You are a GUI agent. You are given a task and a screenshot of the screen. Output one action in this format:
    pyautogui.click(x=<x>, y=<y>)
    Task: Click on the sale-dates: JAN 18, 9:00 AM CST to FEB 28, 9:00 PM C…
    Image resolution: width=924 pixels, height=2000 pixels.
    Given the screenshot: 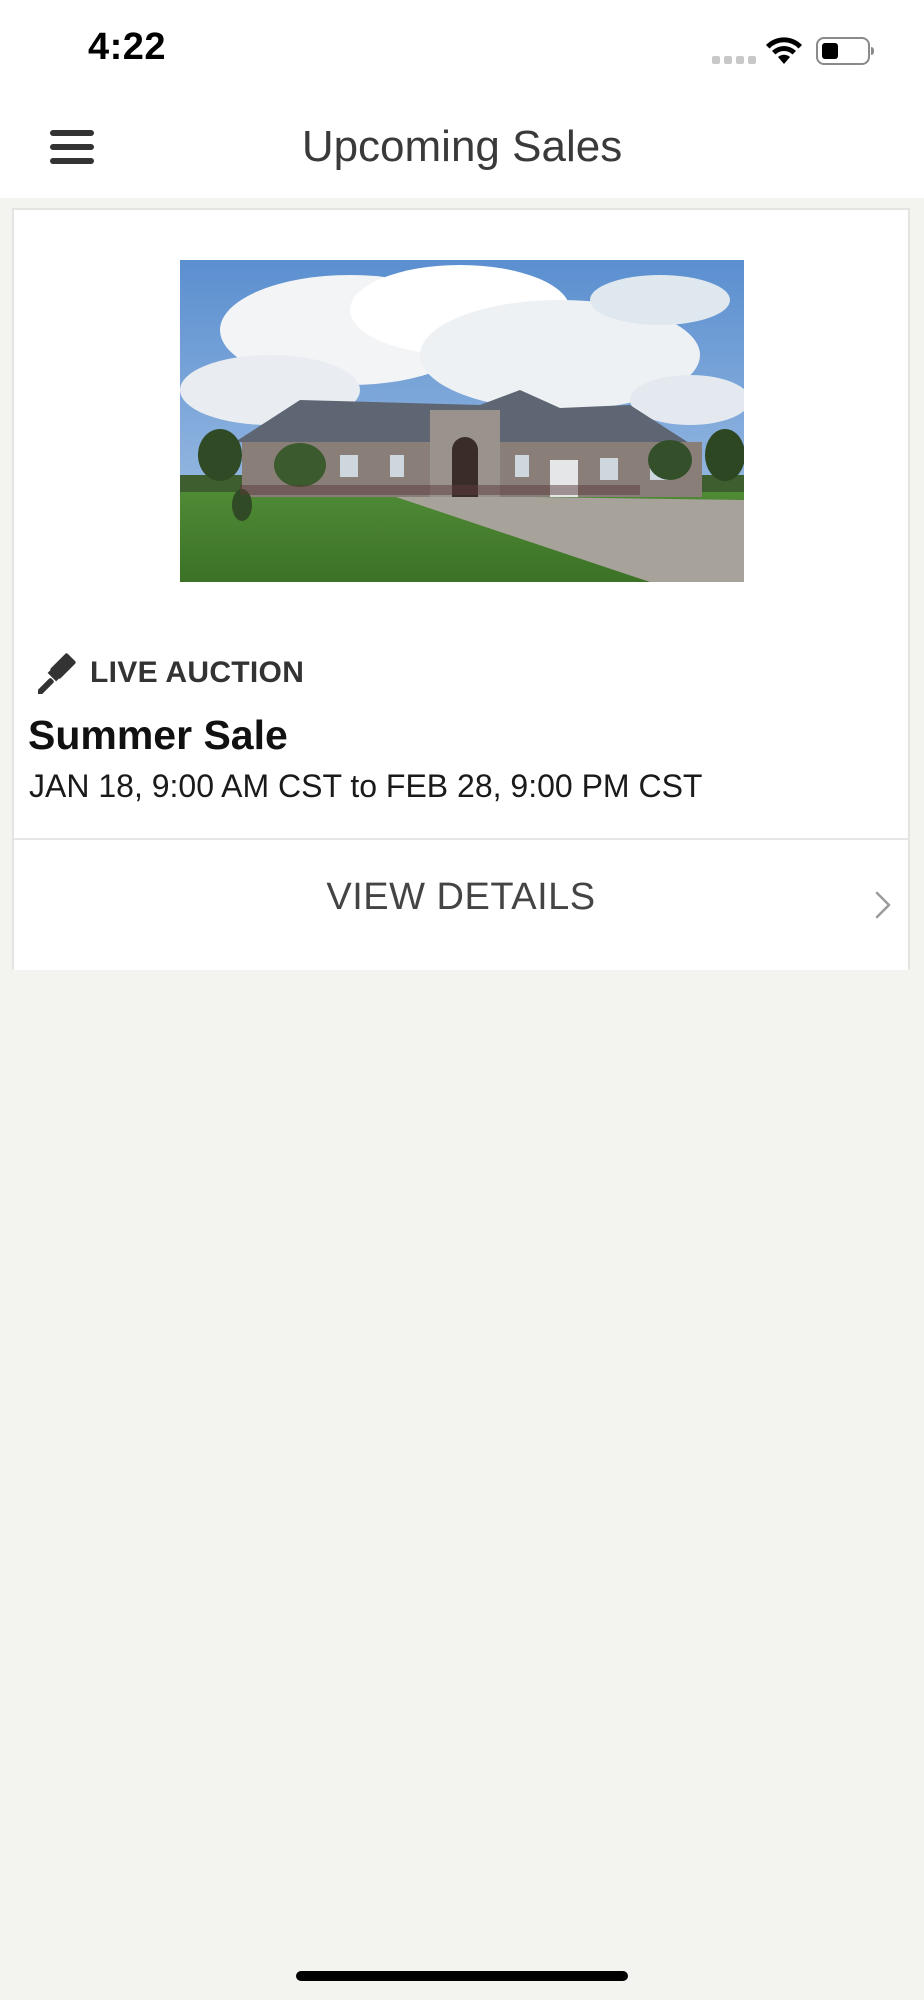 What is the action you would take?
    pyautogui.click(x=366, y=786)
    